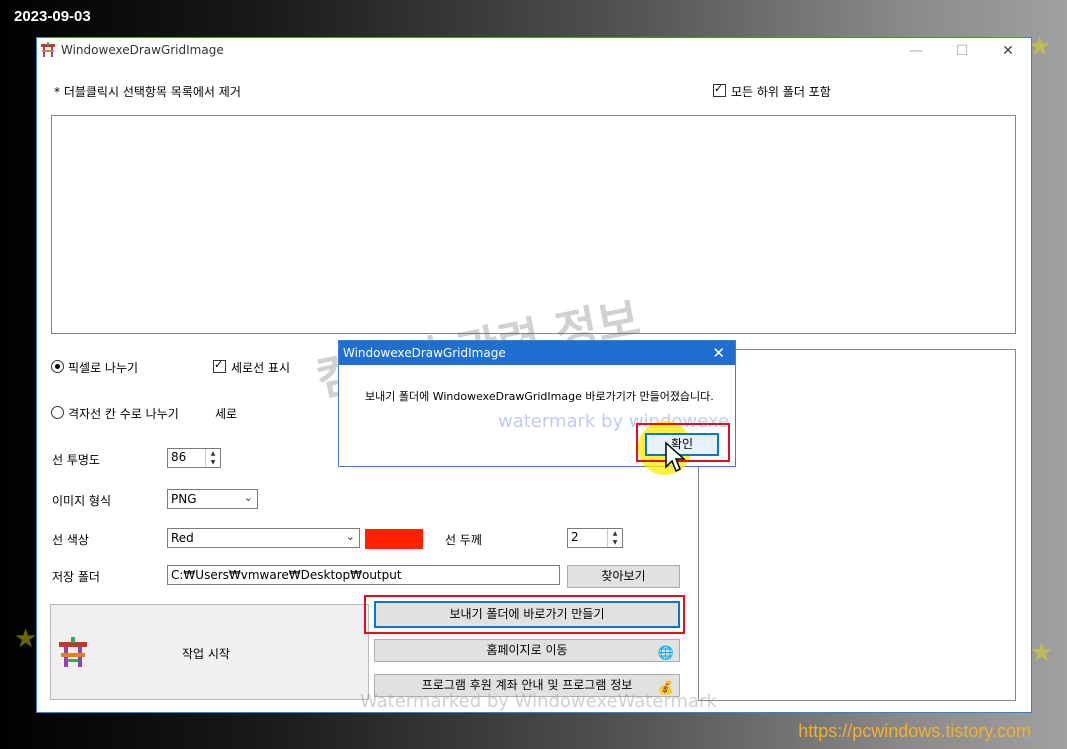 The image size is (1067, 749). I want to click on save-folder-value: C:₩Users₩vmware₩Desktop₩output, so click(286, 575).